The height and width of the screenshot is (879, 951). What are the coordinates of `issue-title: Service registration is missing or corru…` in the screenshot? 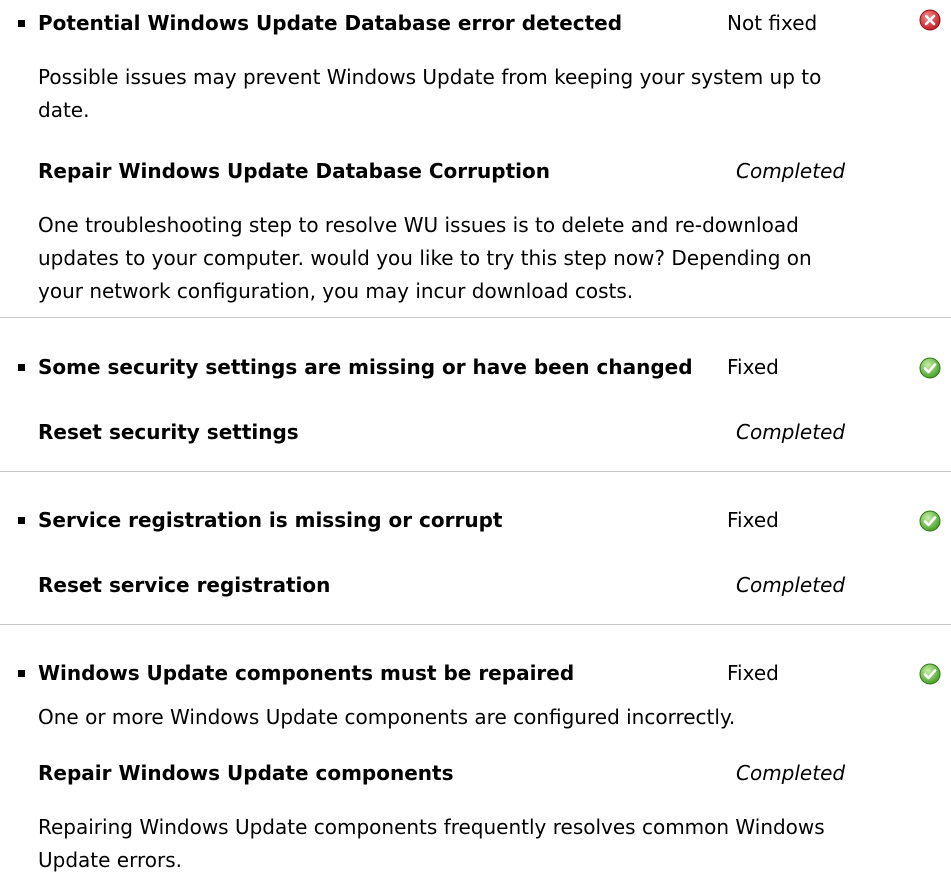 It's located at (270, 520).